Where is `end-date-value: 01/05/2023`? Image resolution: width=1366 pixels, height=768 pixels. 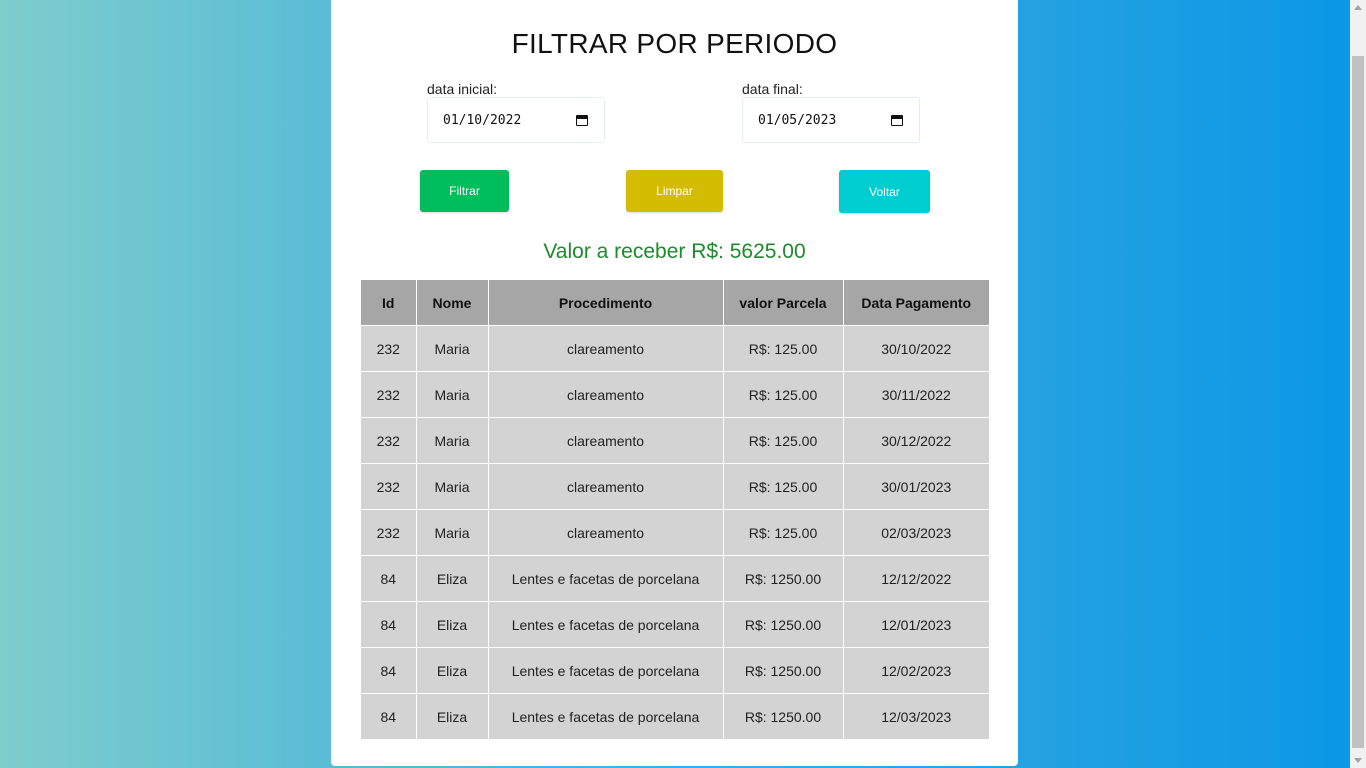
end-date-value: 01/05/2023 is located at coordinates (797, 120).